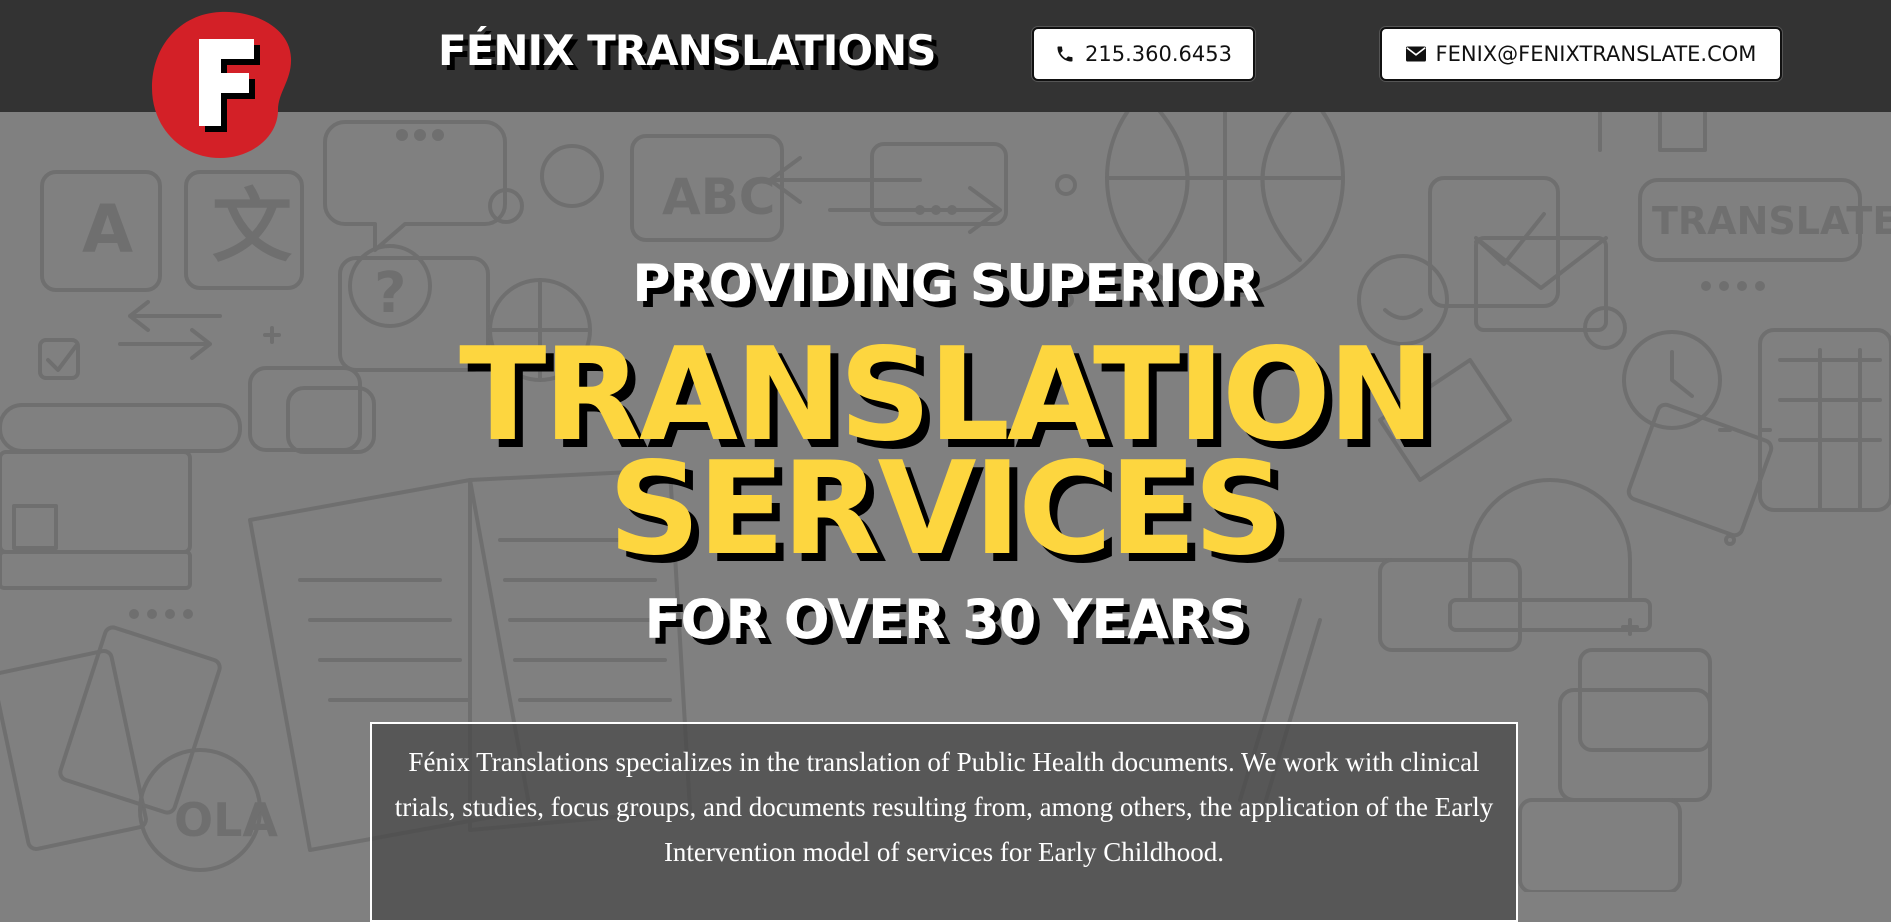 Image resolution: width=1891 pixels, height=922 pixels. Describe the element at coordinates (946, 619) in the screenshot. I see `hero-line-years: FOR OVER 30 YEARS` at that location.